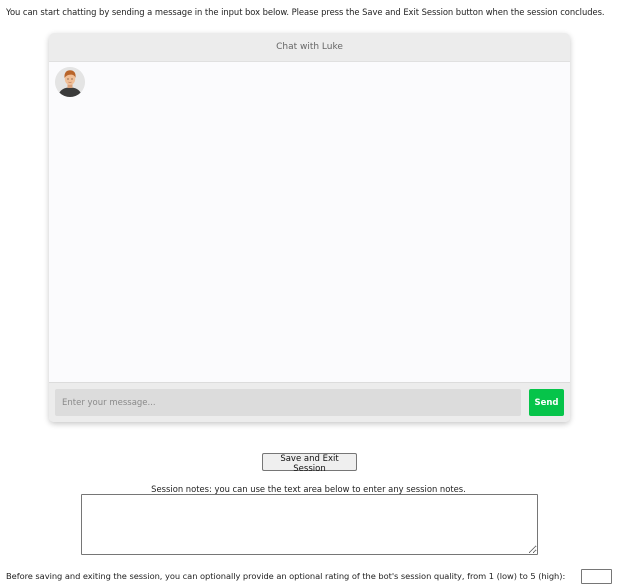 The width and height of the screenshot is (617, 587). Describe the element at coordinates (596, 576) in the screenshot. I see `rating-input` at that location.